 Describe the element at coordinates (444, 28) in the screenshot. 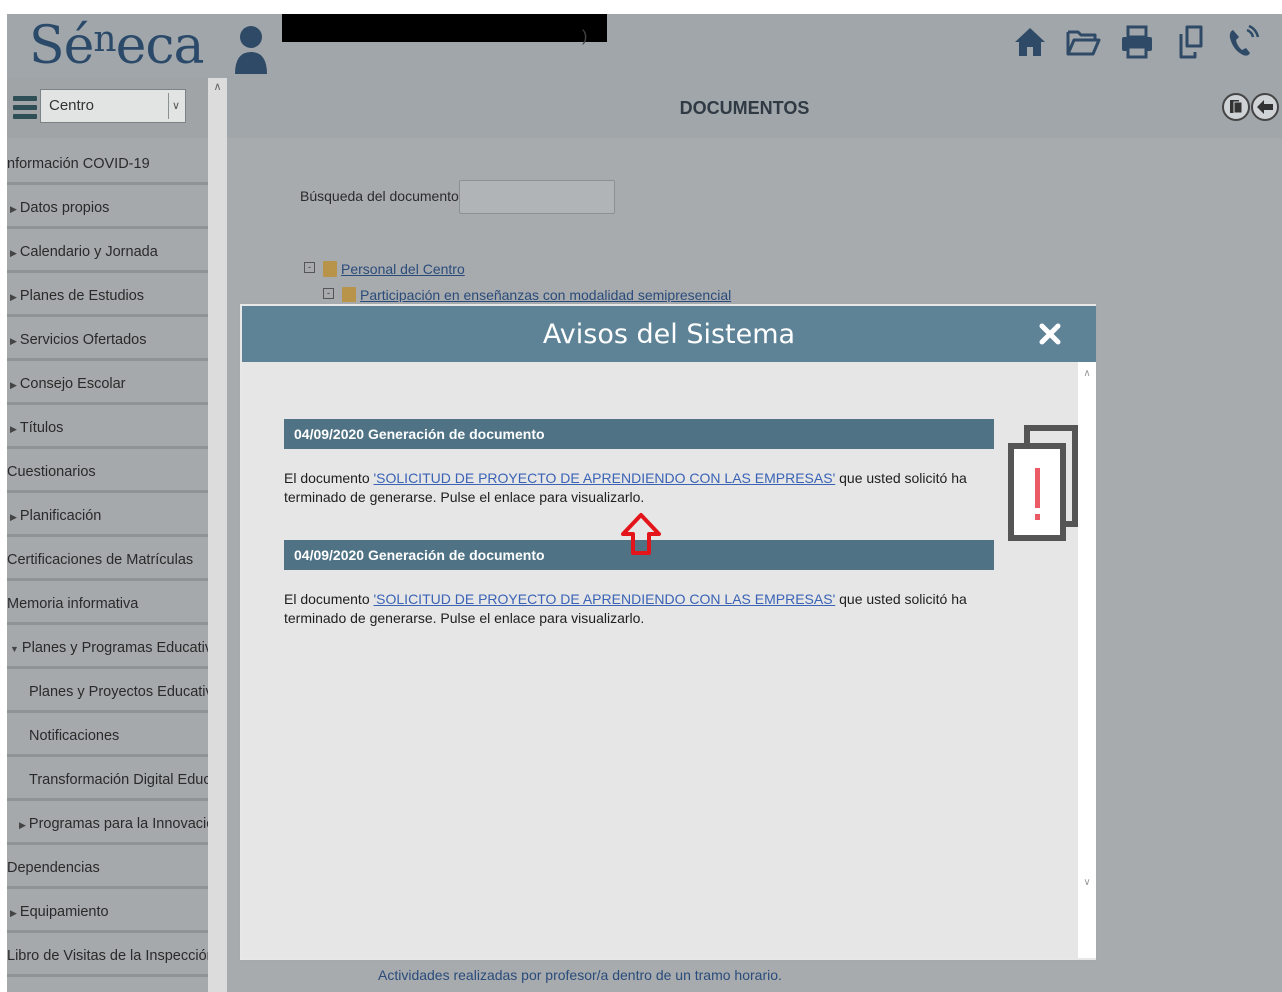

I see `user-name-redacted` at that location.